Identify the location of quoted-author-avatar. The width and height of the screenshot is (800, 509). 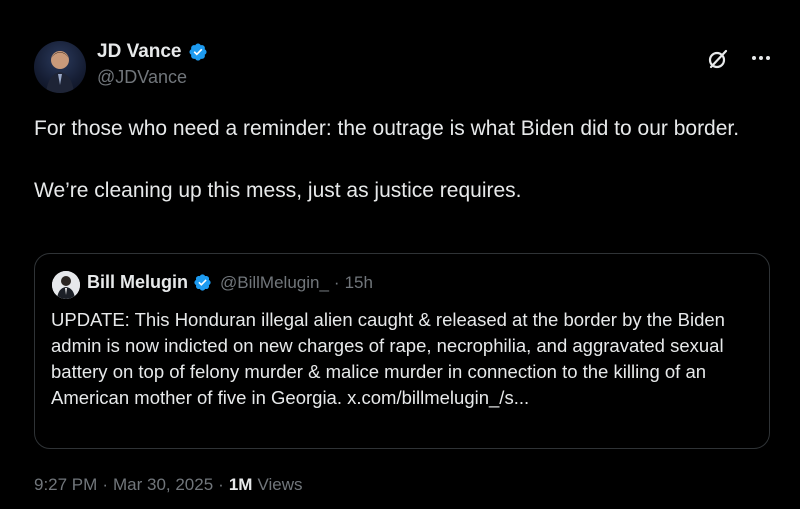
(66, 285).